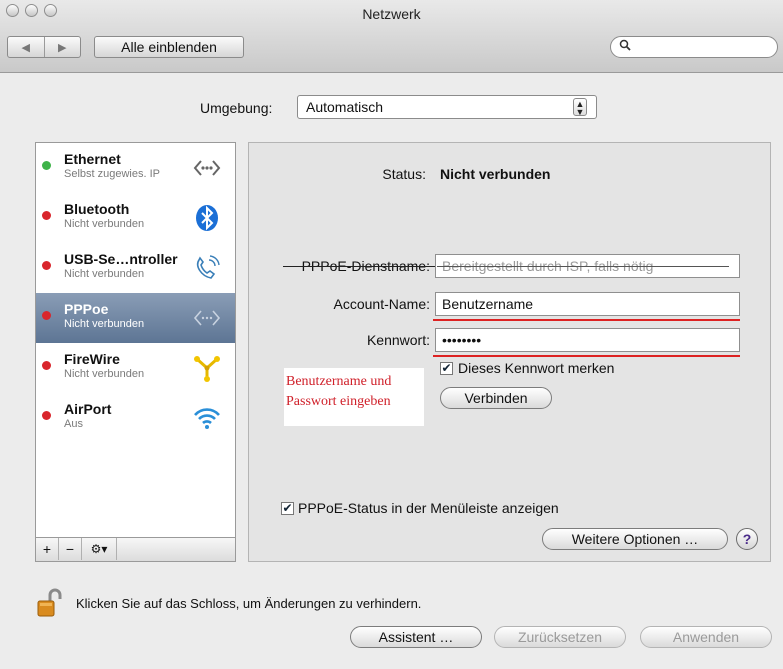 The image size is (783, 669). What do you see at coordinates (92, 359) in the screenshot?
I see `service-name: FireWire` at bounding box center [92, 359].